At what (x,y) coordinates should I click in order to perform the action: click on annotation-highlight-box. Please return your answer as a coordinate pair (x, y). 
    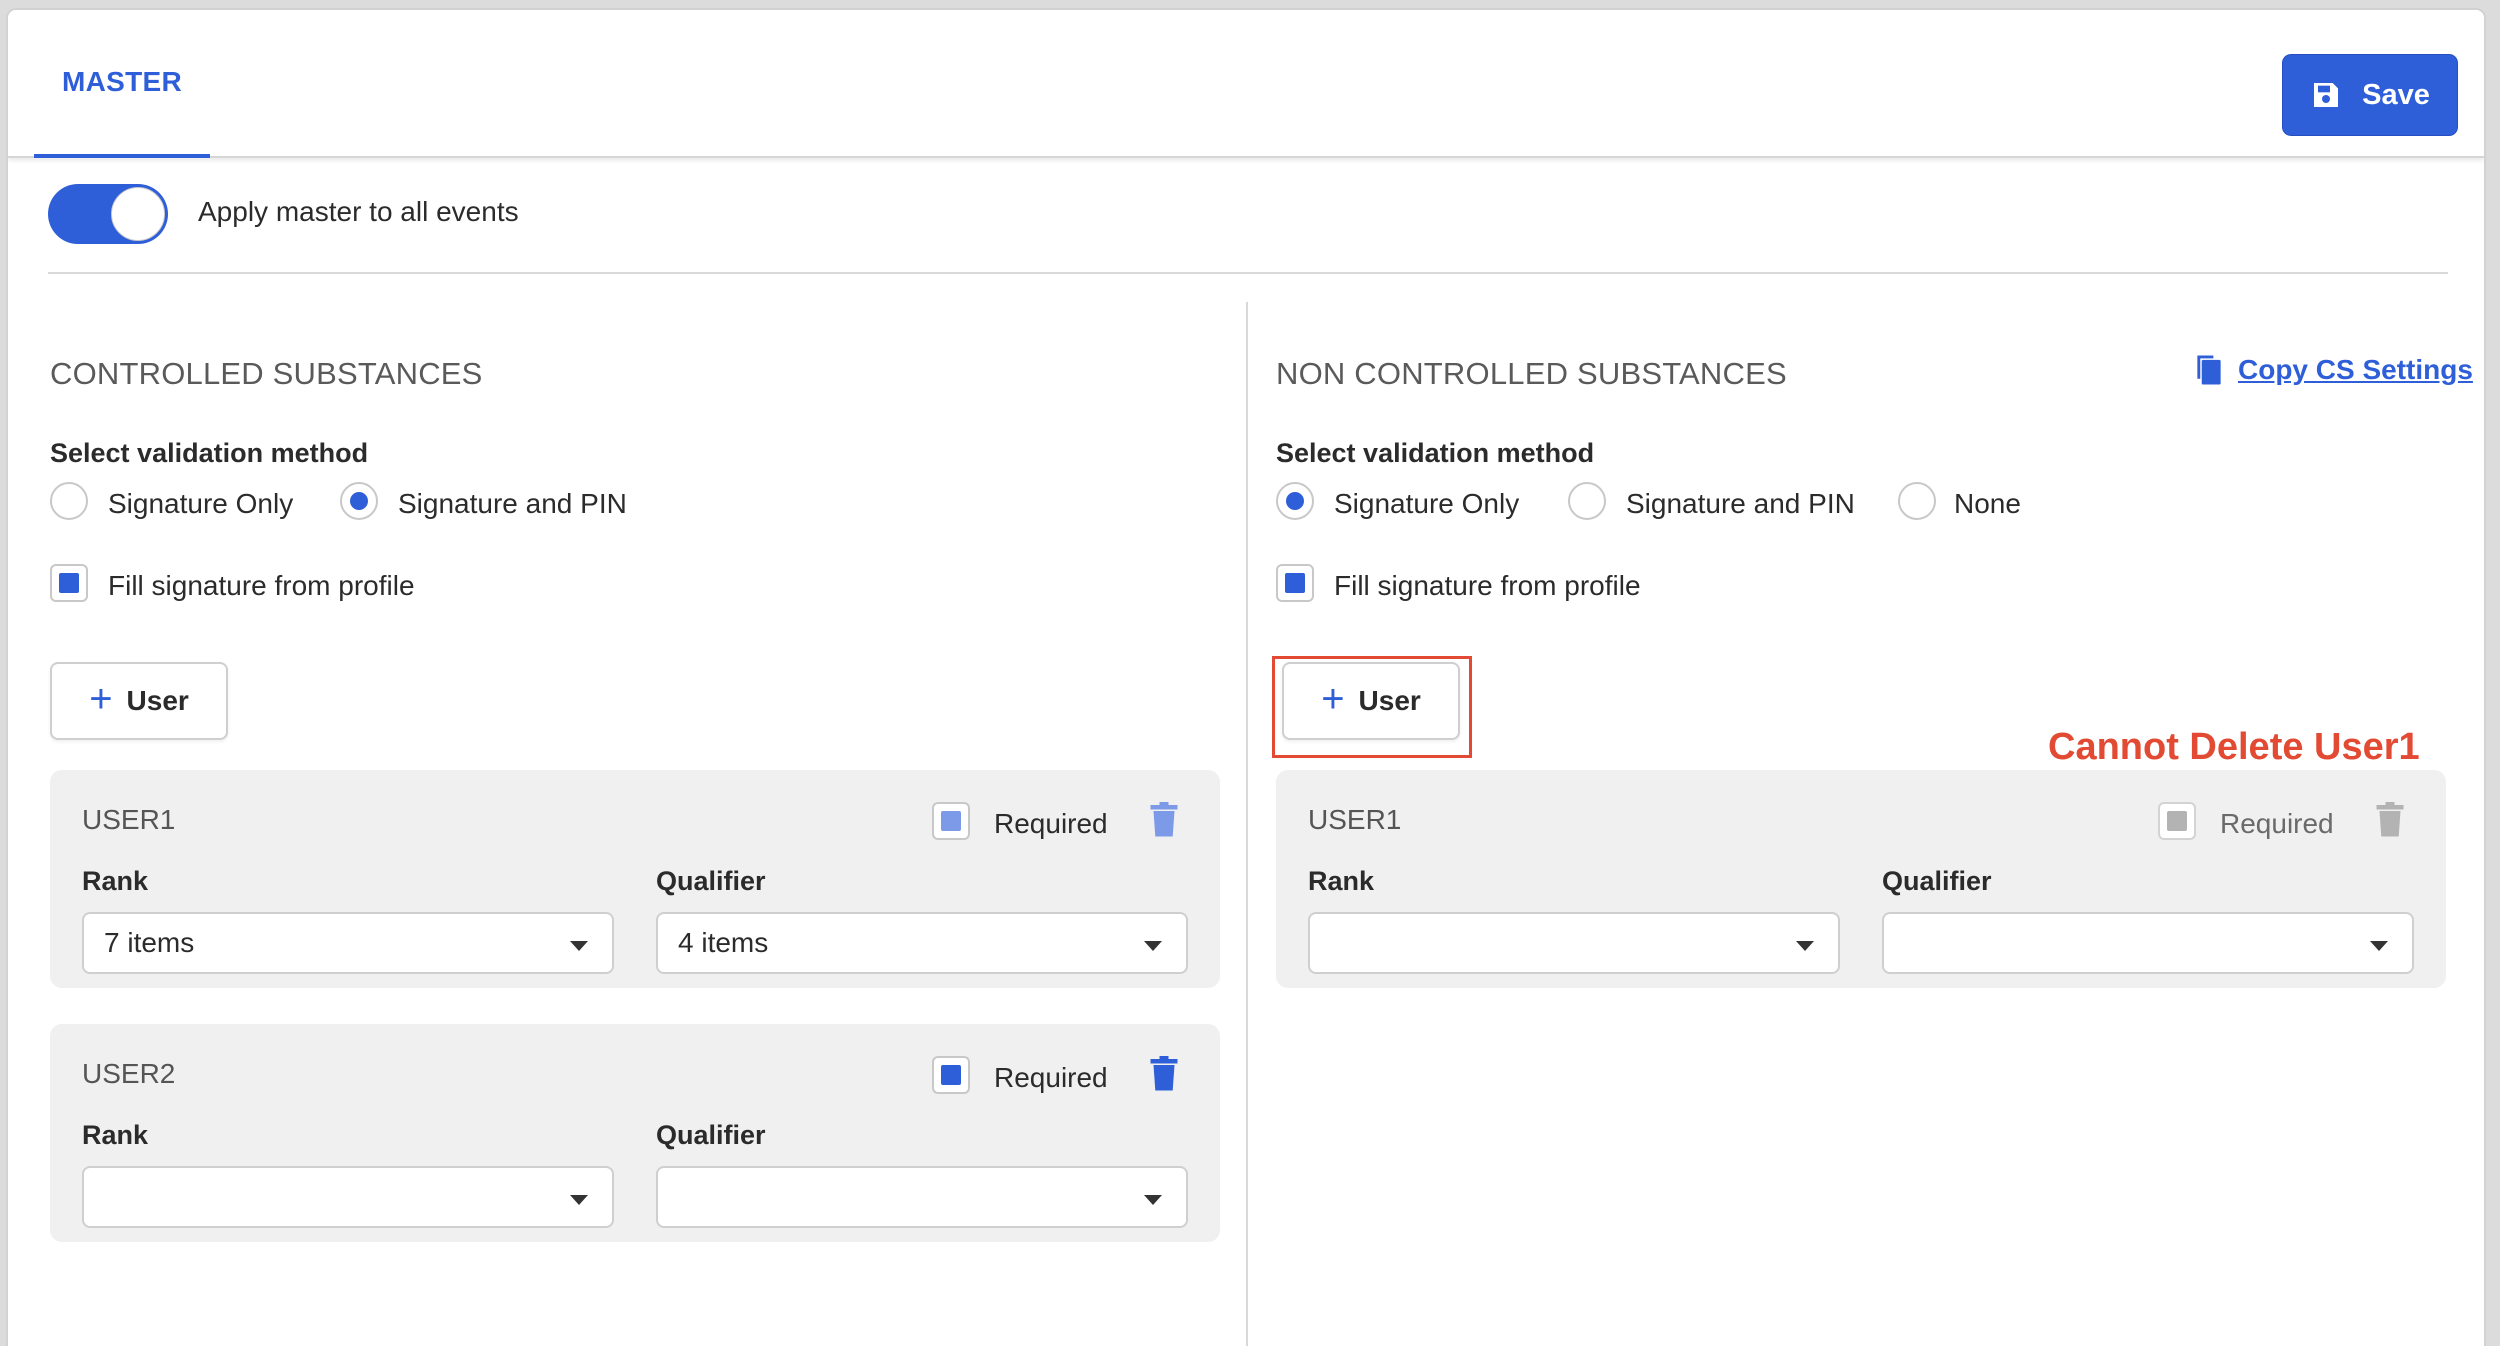
    Looking at the image, I should click on (1372, 707).